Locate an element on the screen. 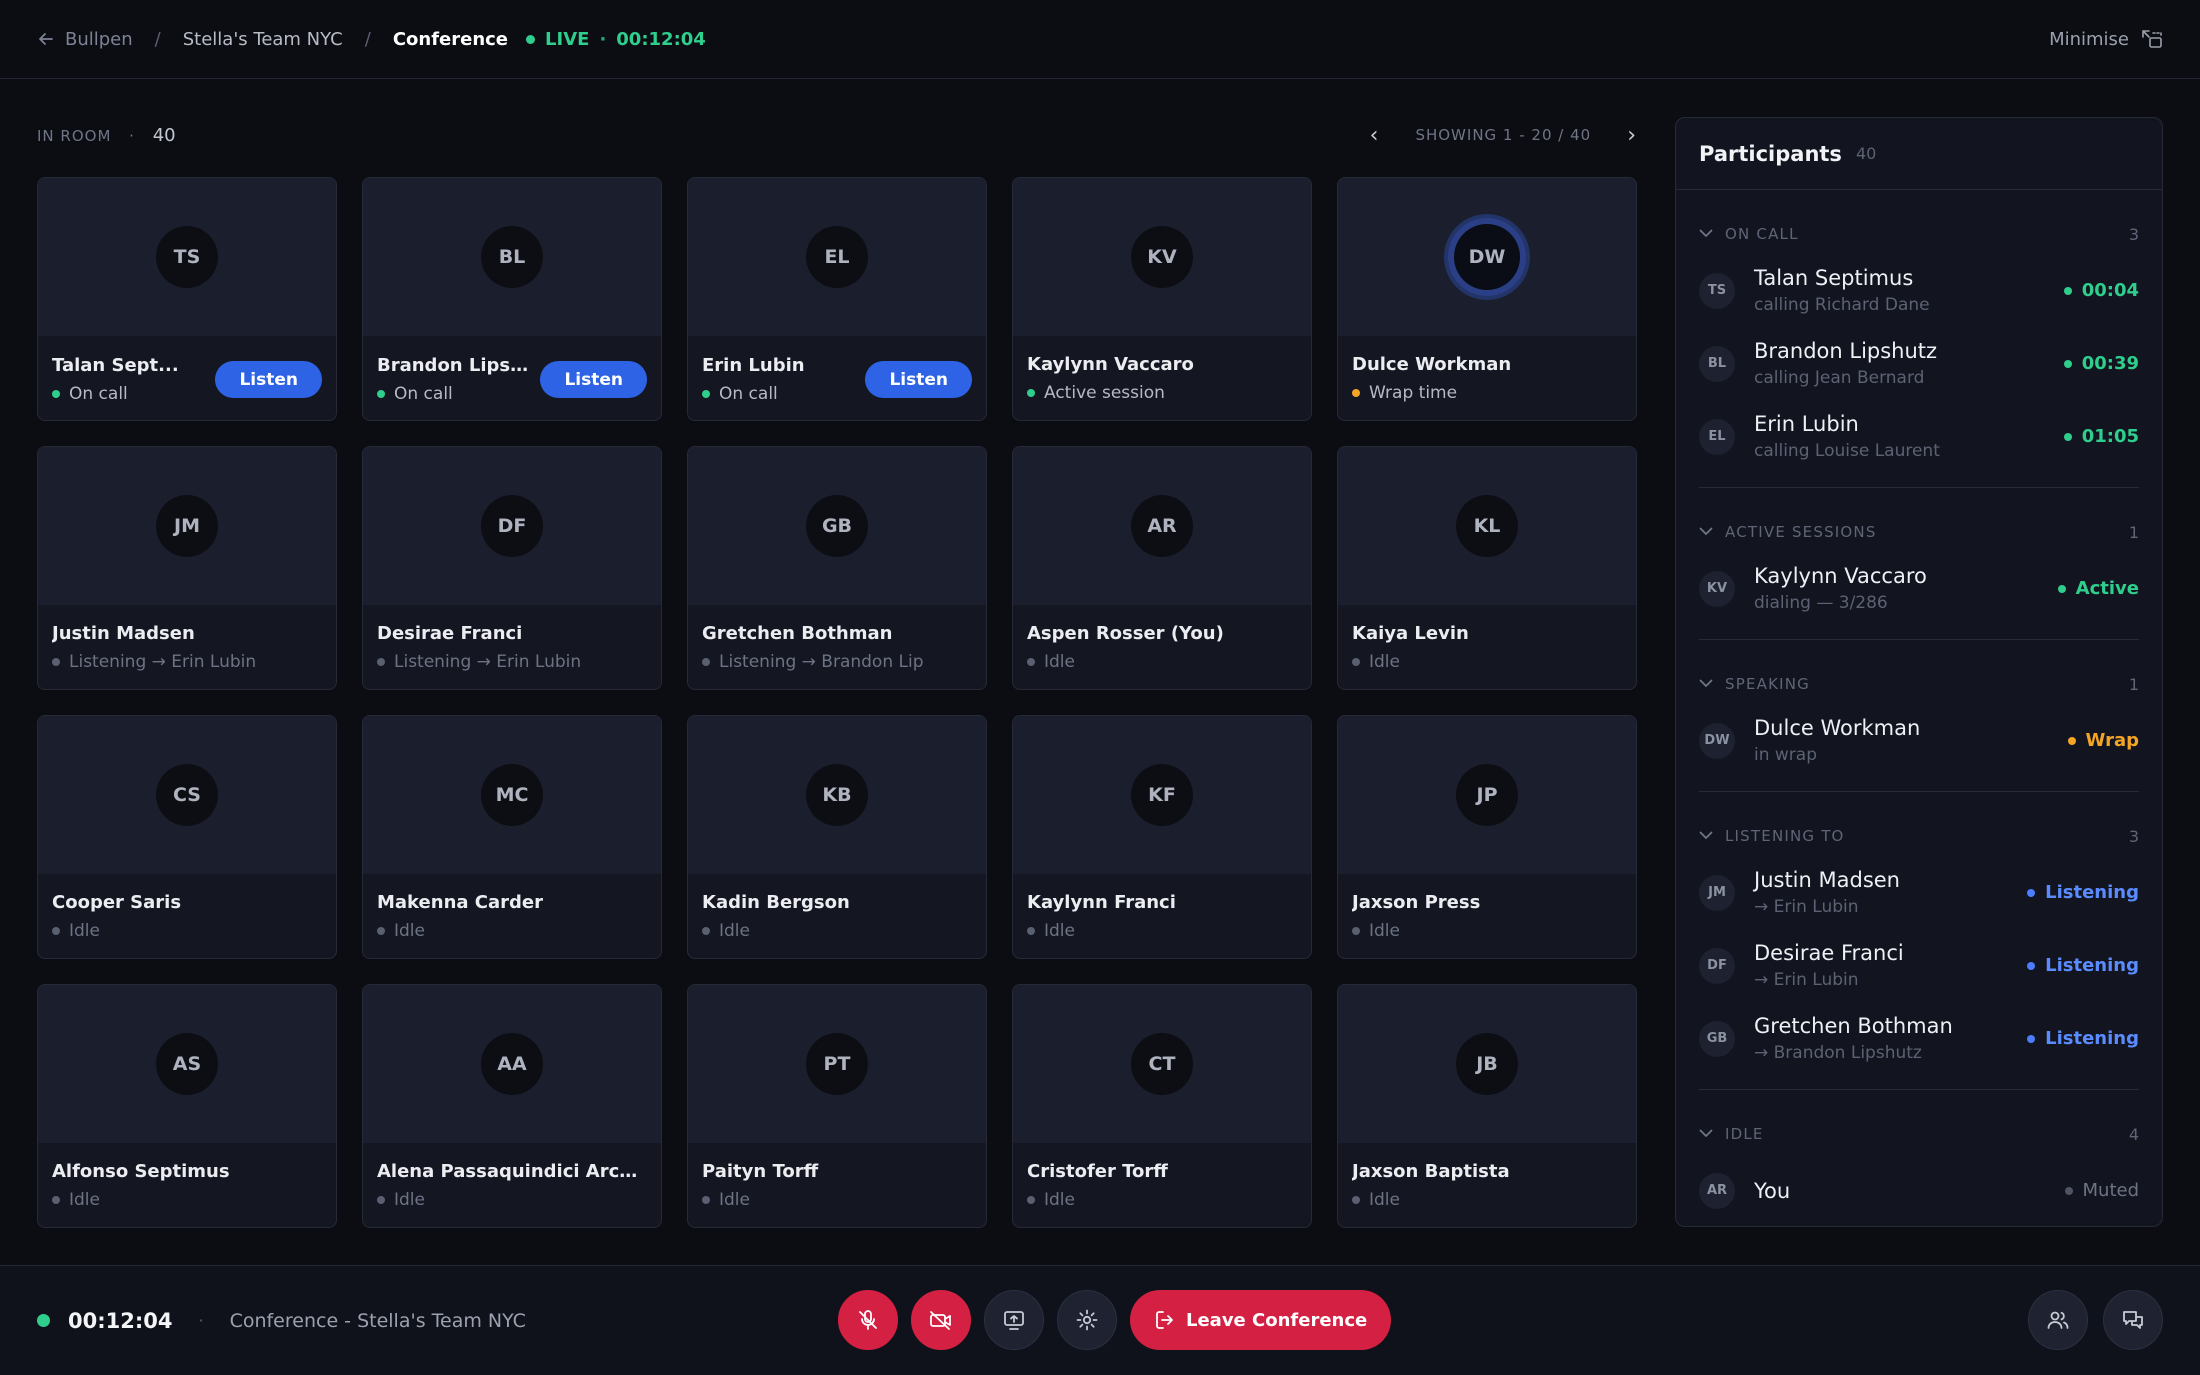  participant-tile: JM Justin Madsen Listening → Erin Lubin is located at coordinates (187, 568).